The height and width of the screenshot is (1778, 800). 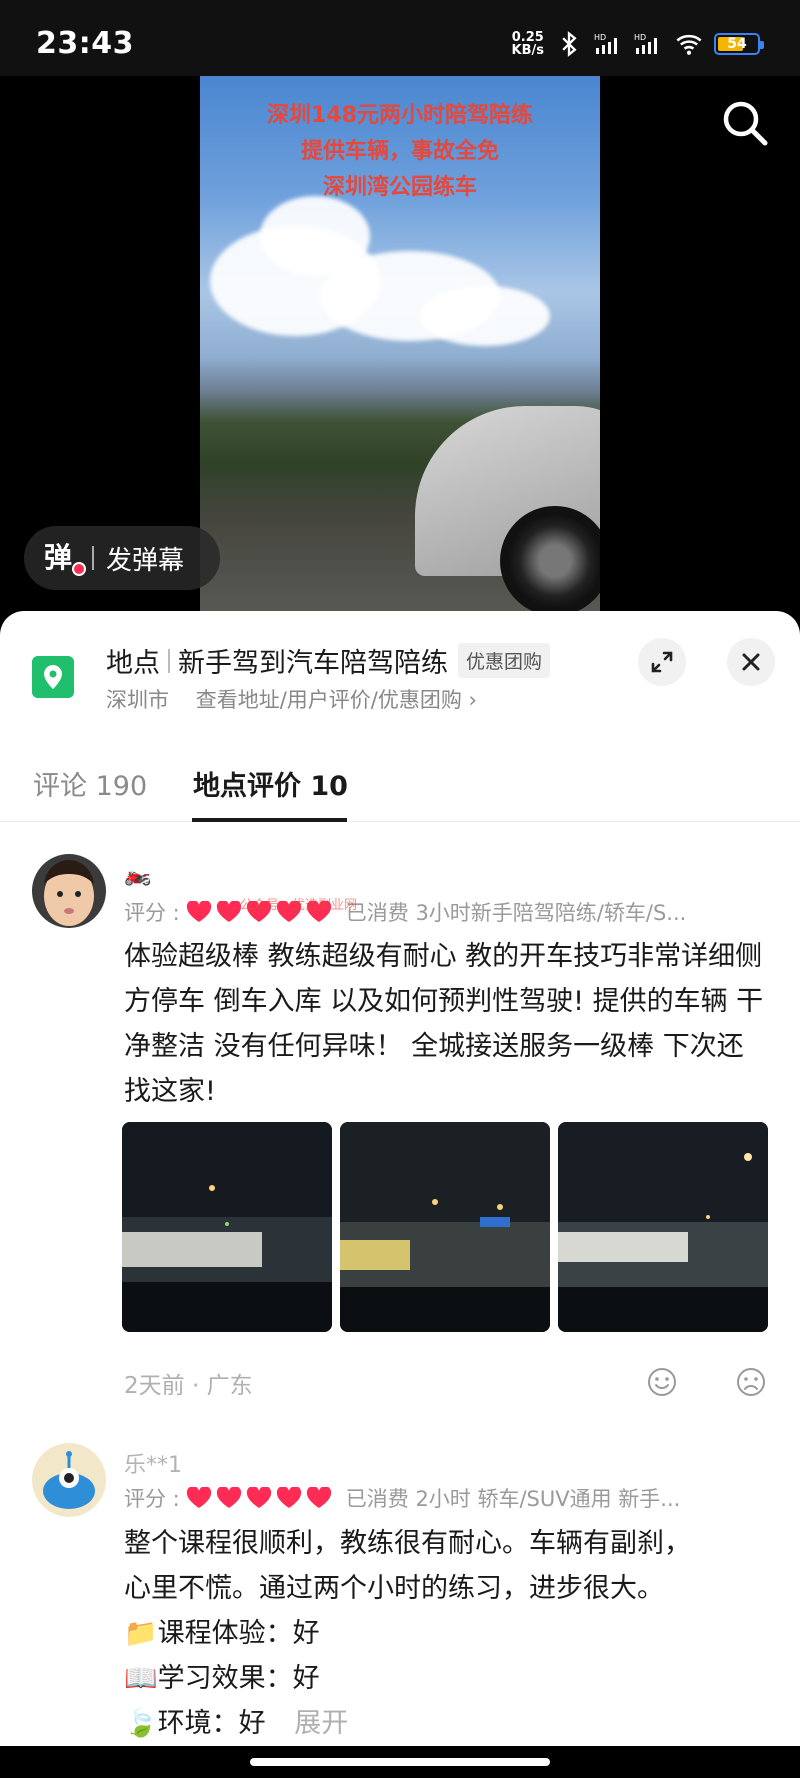 I want to click on signal-icon: HD, so click(x=605, y=43).